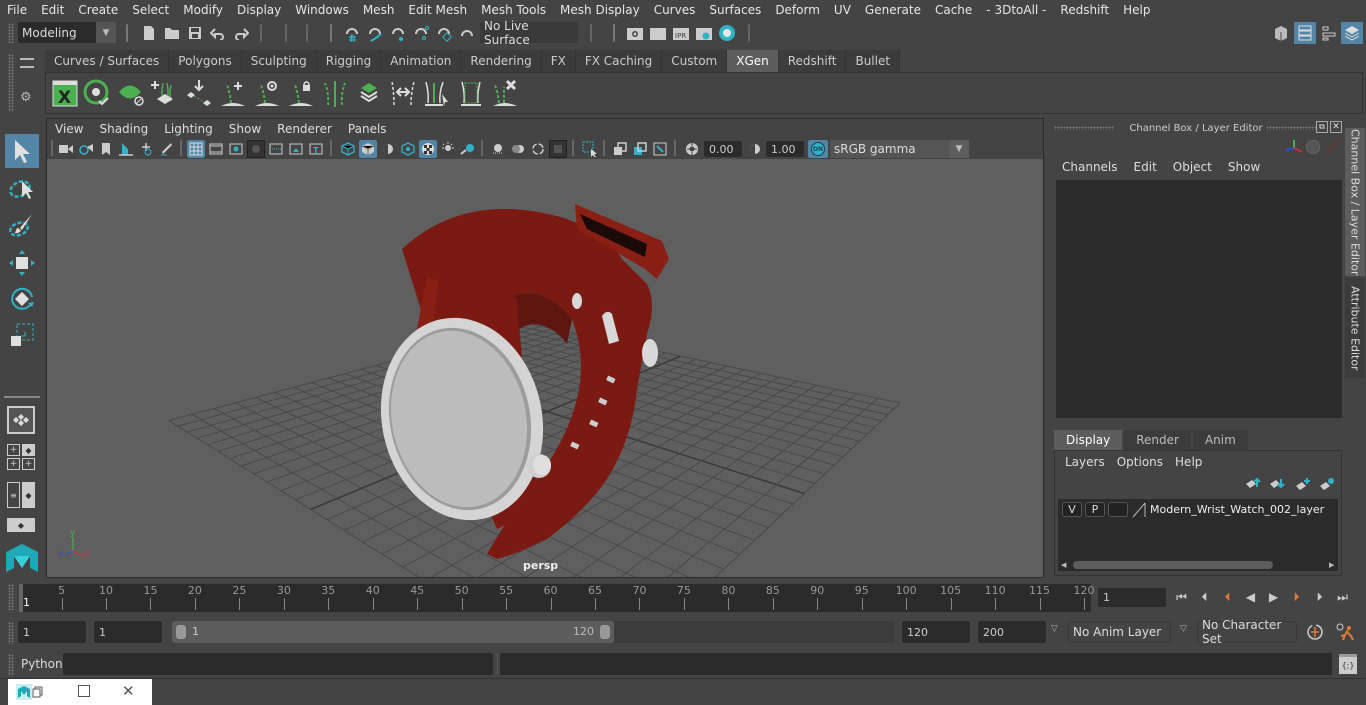 The image size is (1366, 705). Describe the element at coordinates (605, 632) in the screenshot. I see `range-end-handle` at that location.